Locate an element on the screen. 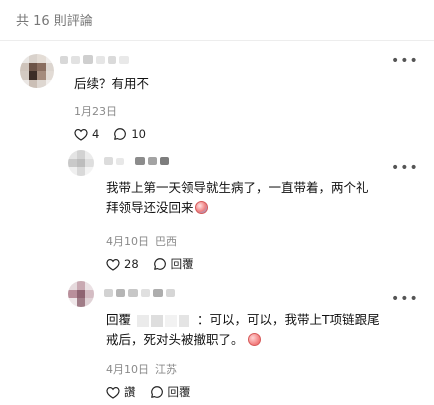  comment-meta: 1月23日 is located at coordinates (95, 111).